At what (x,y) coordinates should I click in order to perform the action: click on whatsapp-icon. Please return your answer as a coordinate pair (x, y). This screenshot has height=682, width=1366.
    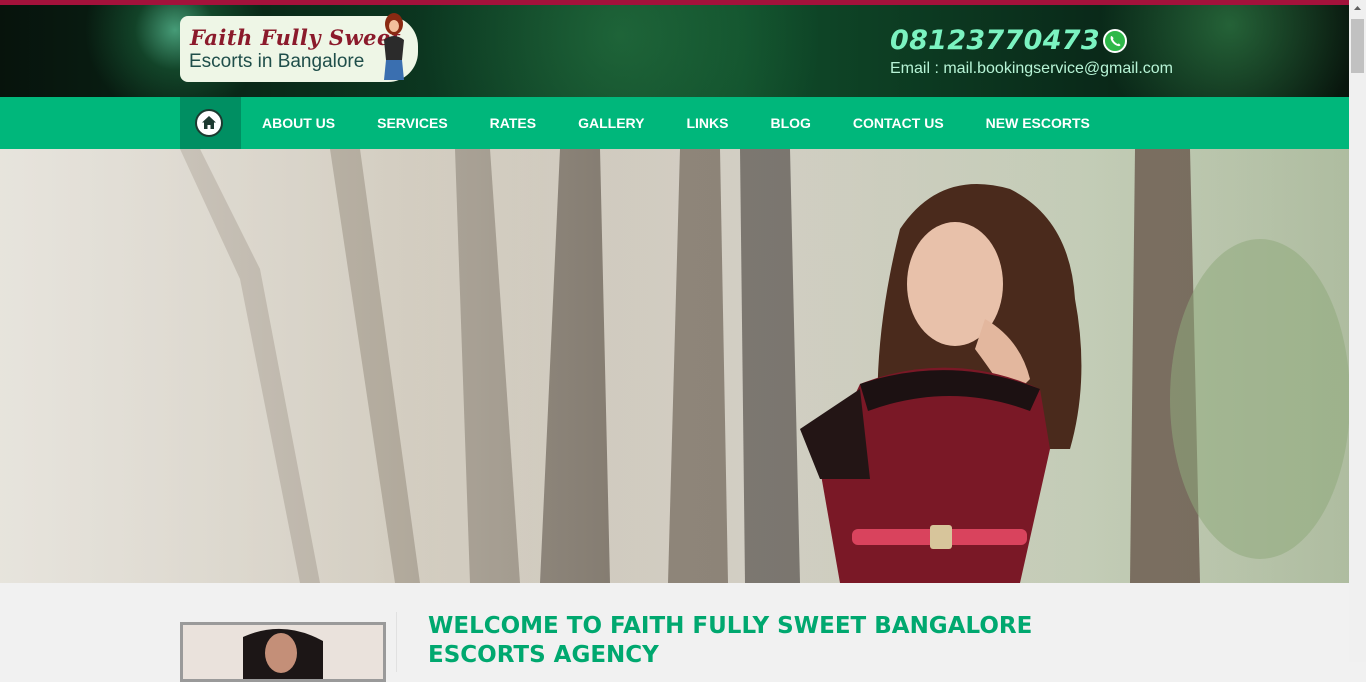
    Looking at the image, I should click on (1115, 41).